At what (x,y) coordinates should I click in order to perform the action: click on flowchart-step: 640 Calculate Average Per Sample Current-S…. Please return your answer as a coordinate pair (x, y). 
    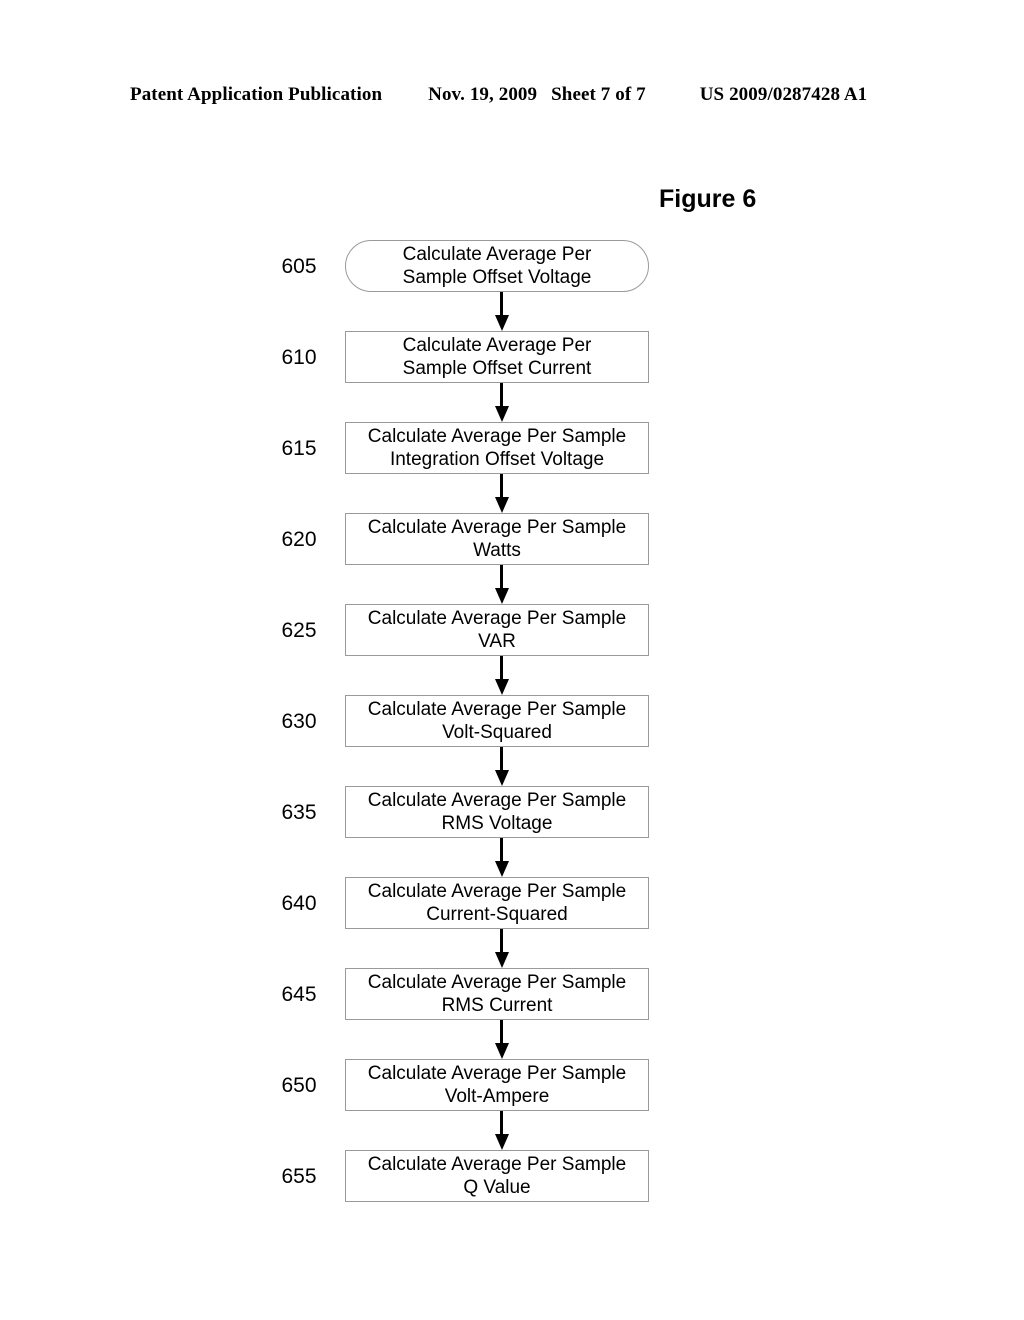
    Looking at the image, I should click on (512, 922).